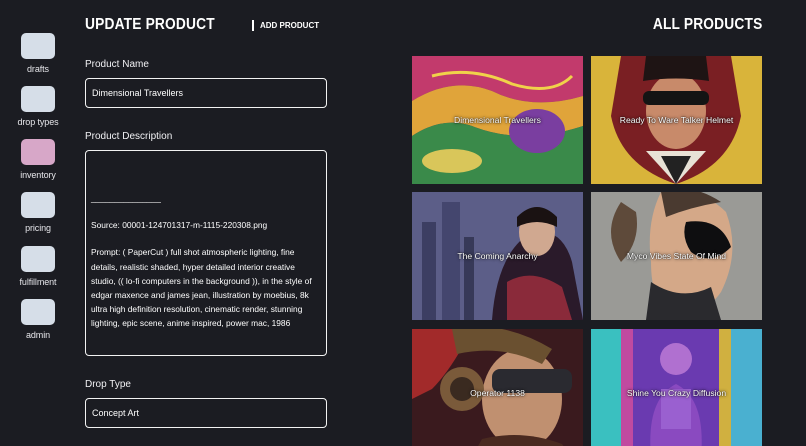 This screenshot has width=806, height=446. I want to click on sidebar-item-fulfillment: fulfillment, so click(38, 266).